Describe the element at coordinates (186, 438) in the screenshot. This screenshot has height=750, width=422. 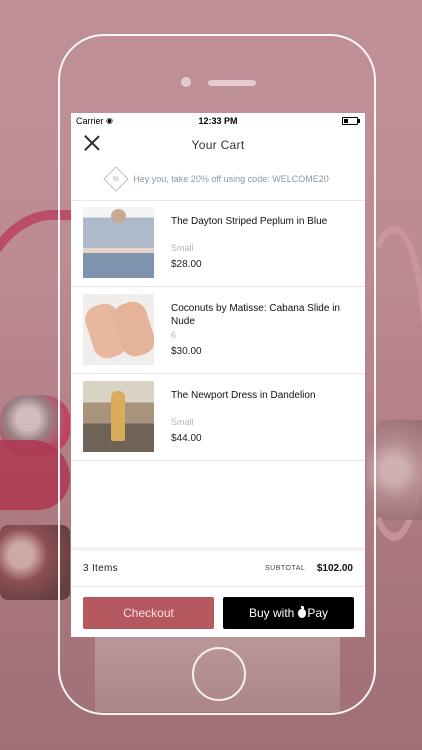
I see `item-price: $44.00` at that location.